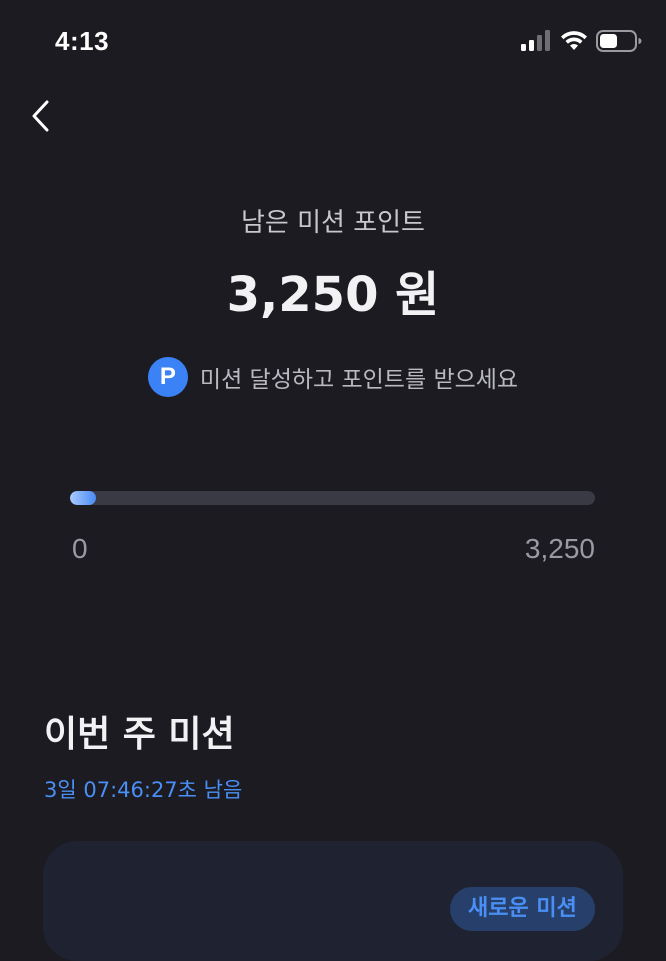 The image size is (666, 961). Describe the element at coordinates (80, 548) in the screenshot. I see `progress-min-label: 0` at that location.